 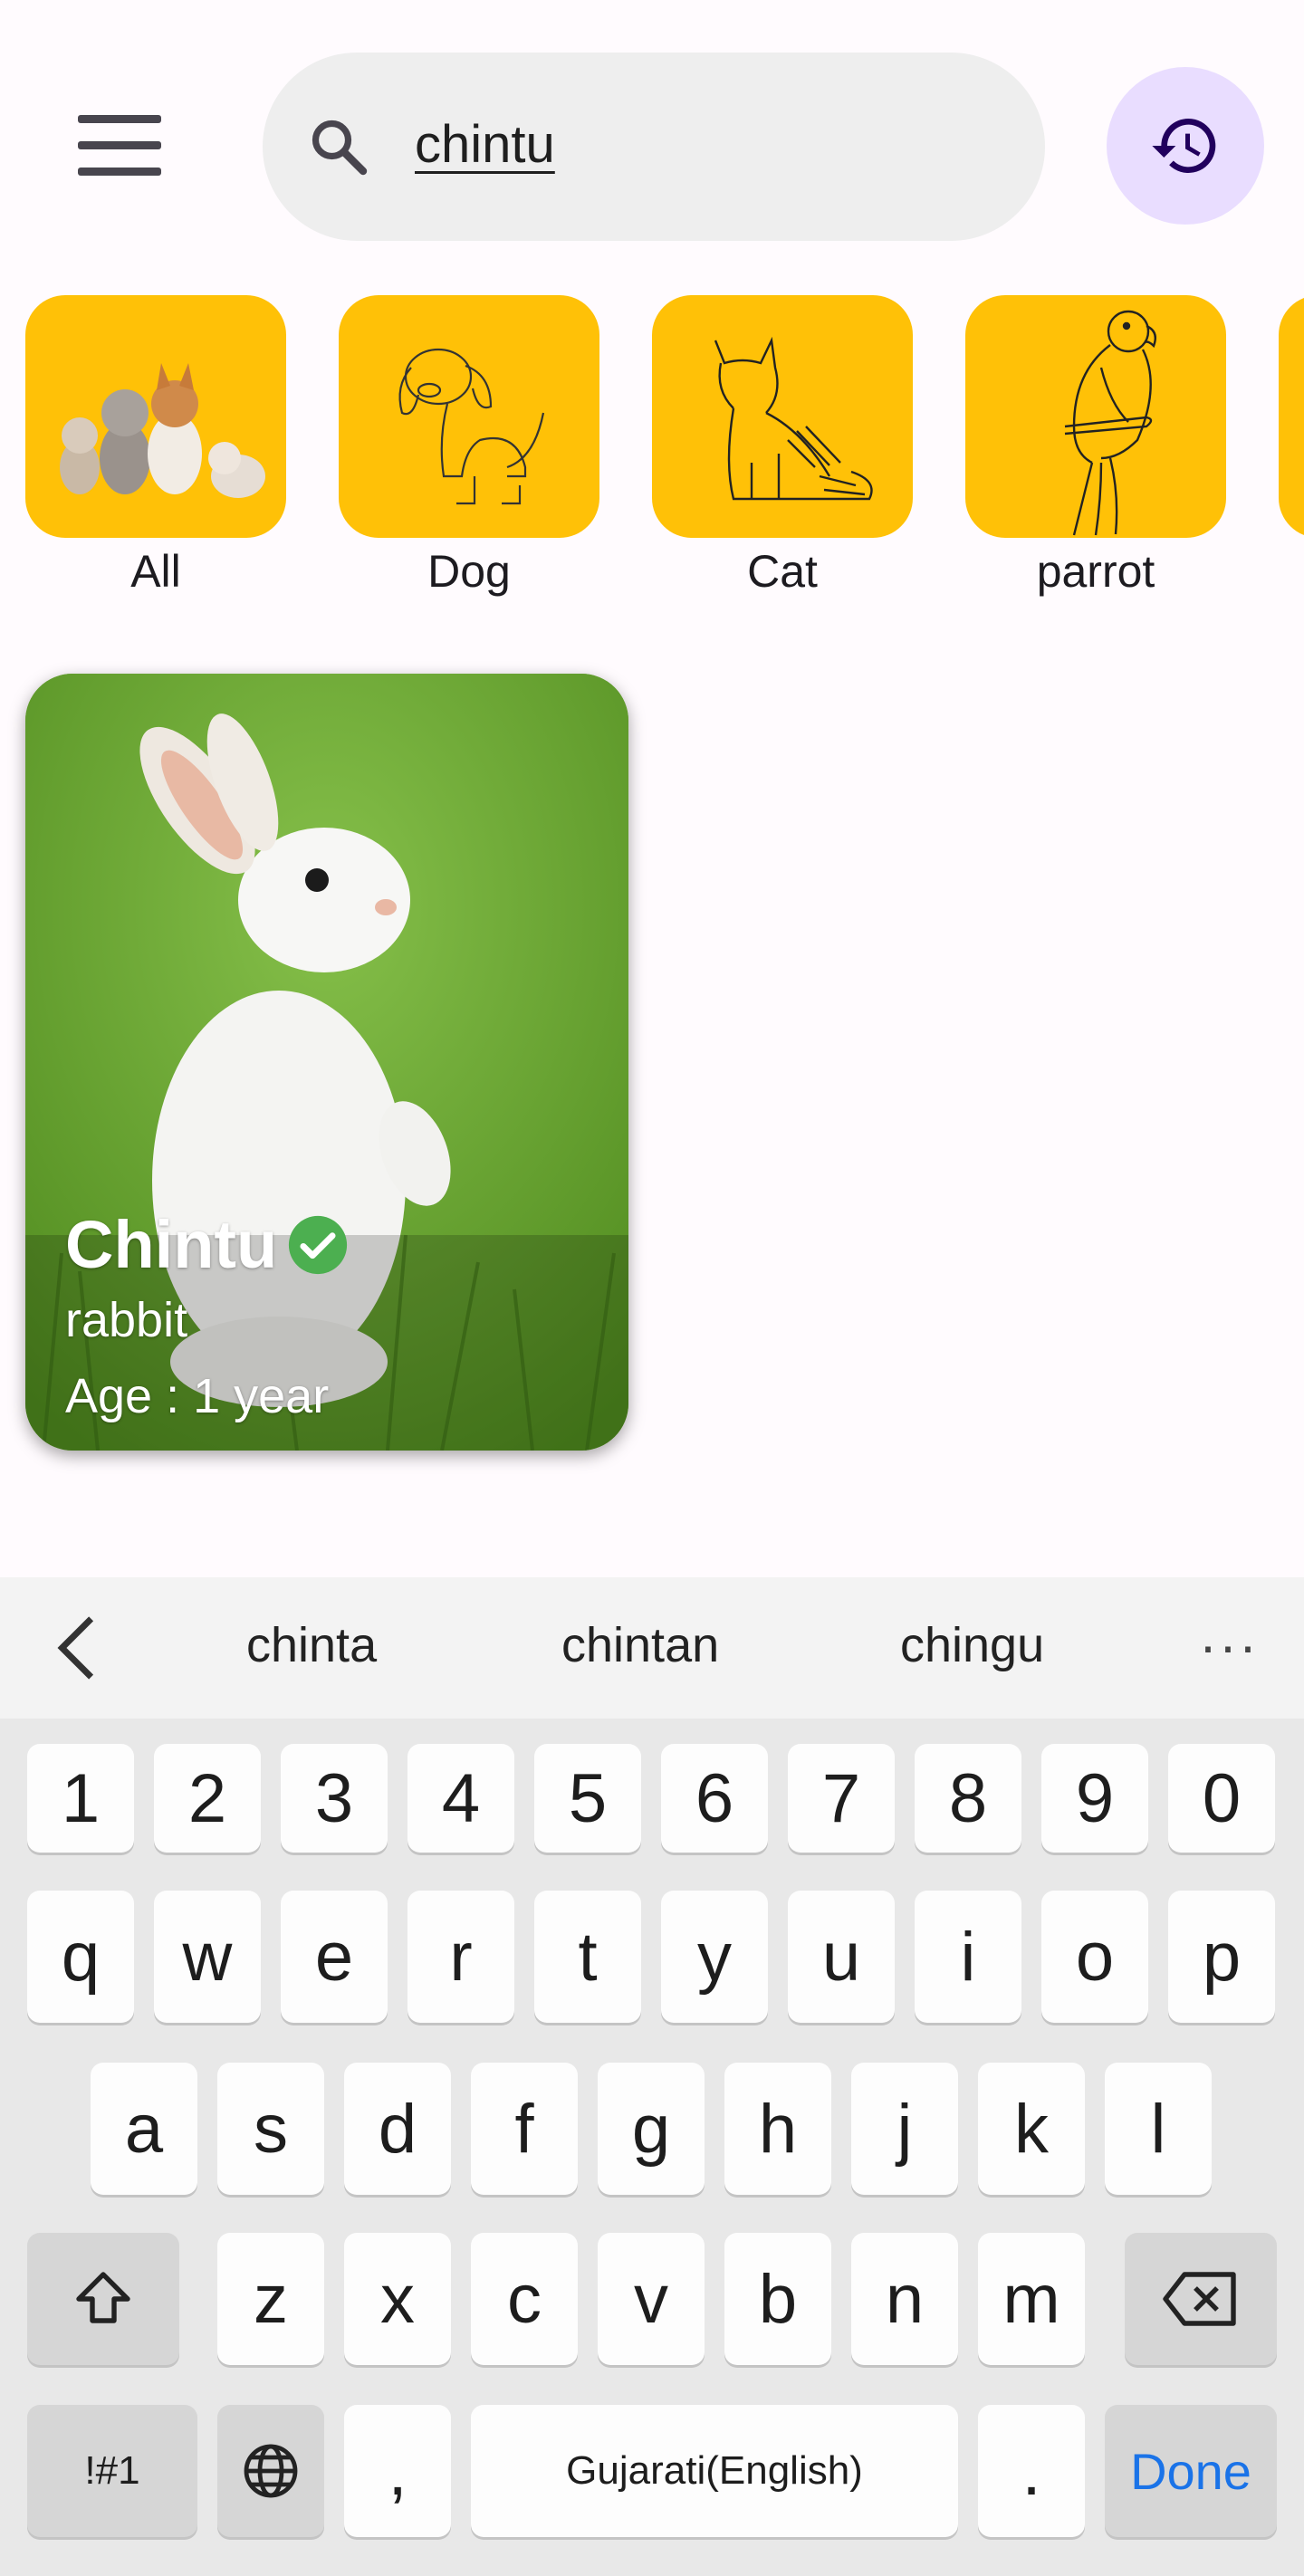 I want to click on key-f: f, so click(x=524, y=2129).